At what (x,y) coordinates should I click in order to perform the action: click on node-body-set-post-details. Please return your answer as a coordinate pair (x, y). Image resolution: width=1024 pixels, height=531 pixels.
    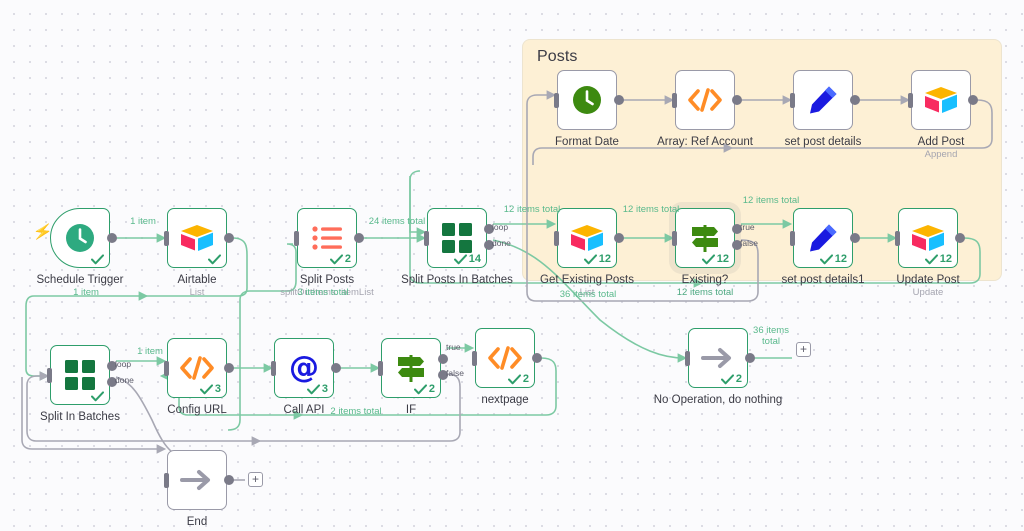
    Looking at the image, I should click on (823, 100).